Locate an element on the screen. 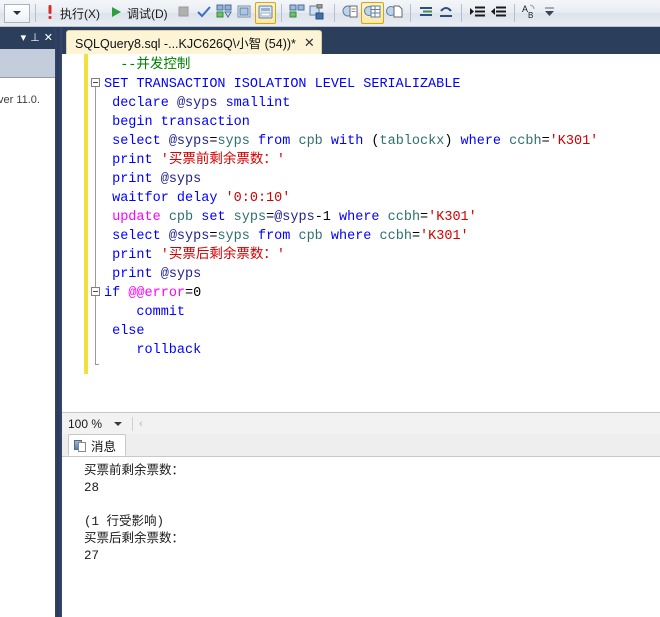 The width and height of the screenshot is (660, 617). execute-button: 执行(X) is located at coordinates (73, 13).